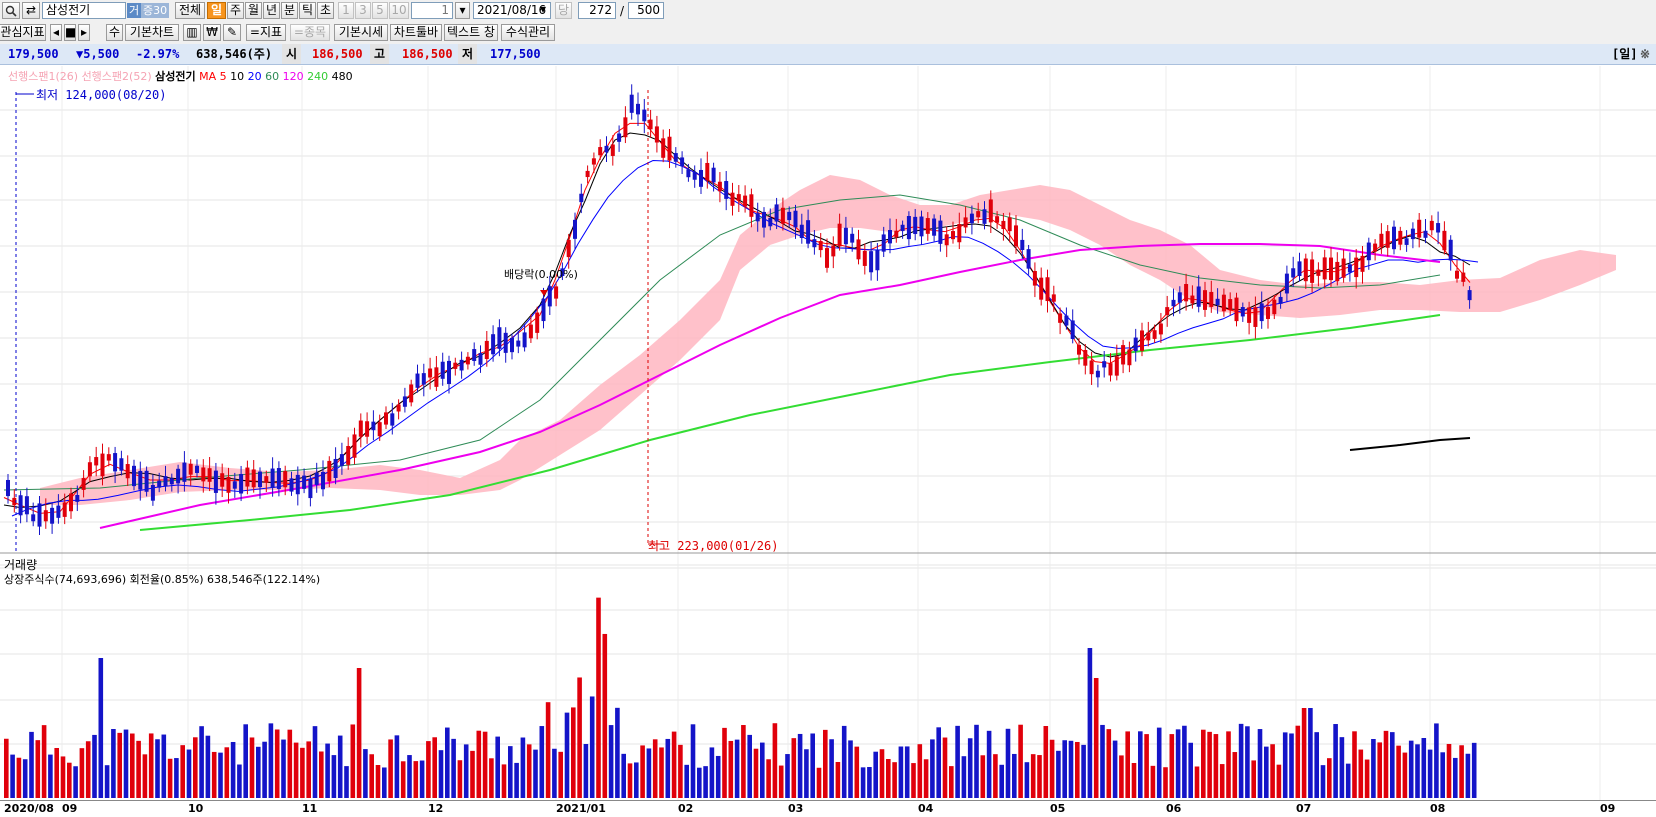  I want to click on scroll-right-button: ▸, so click(84, 32).